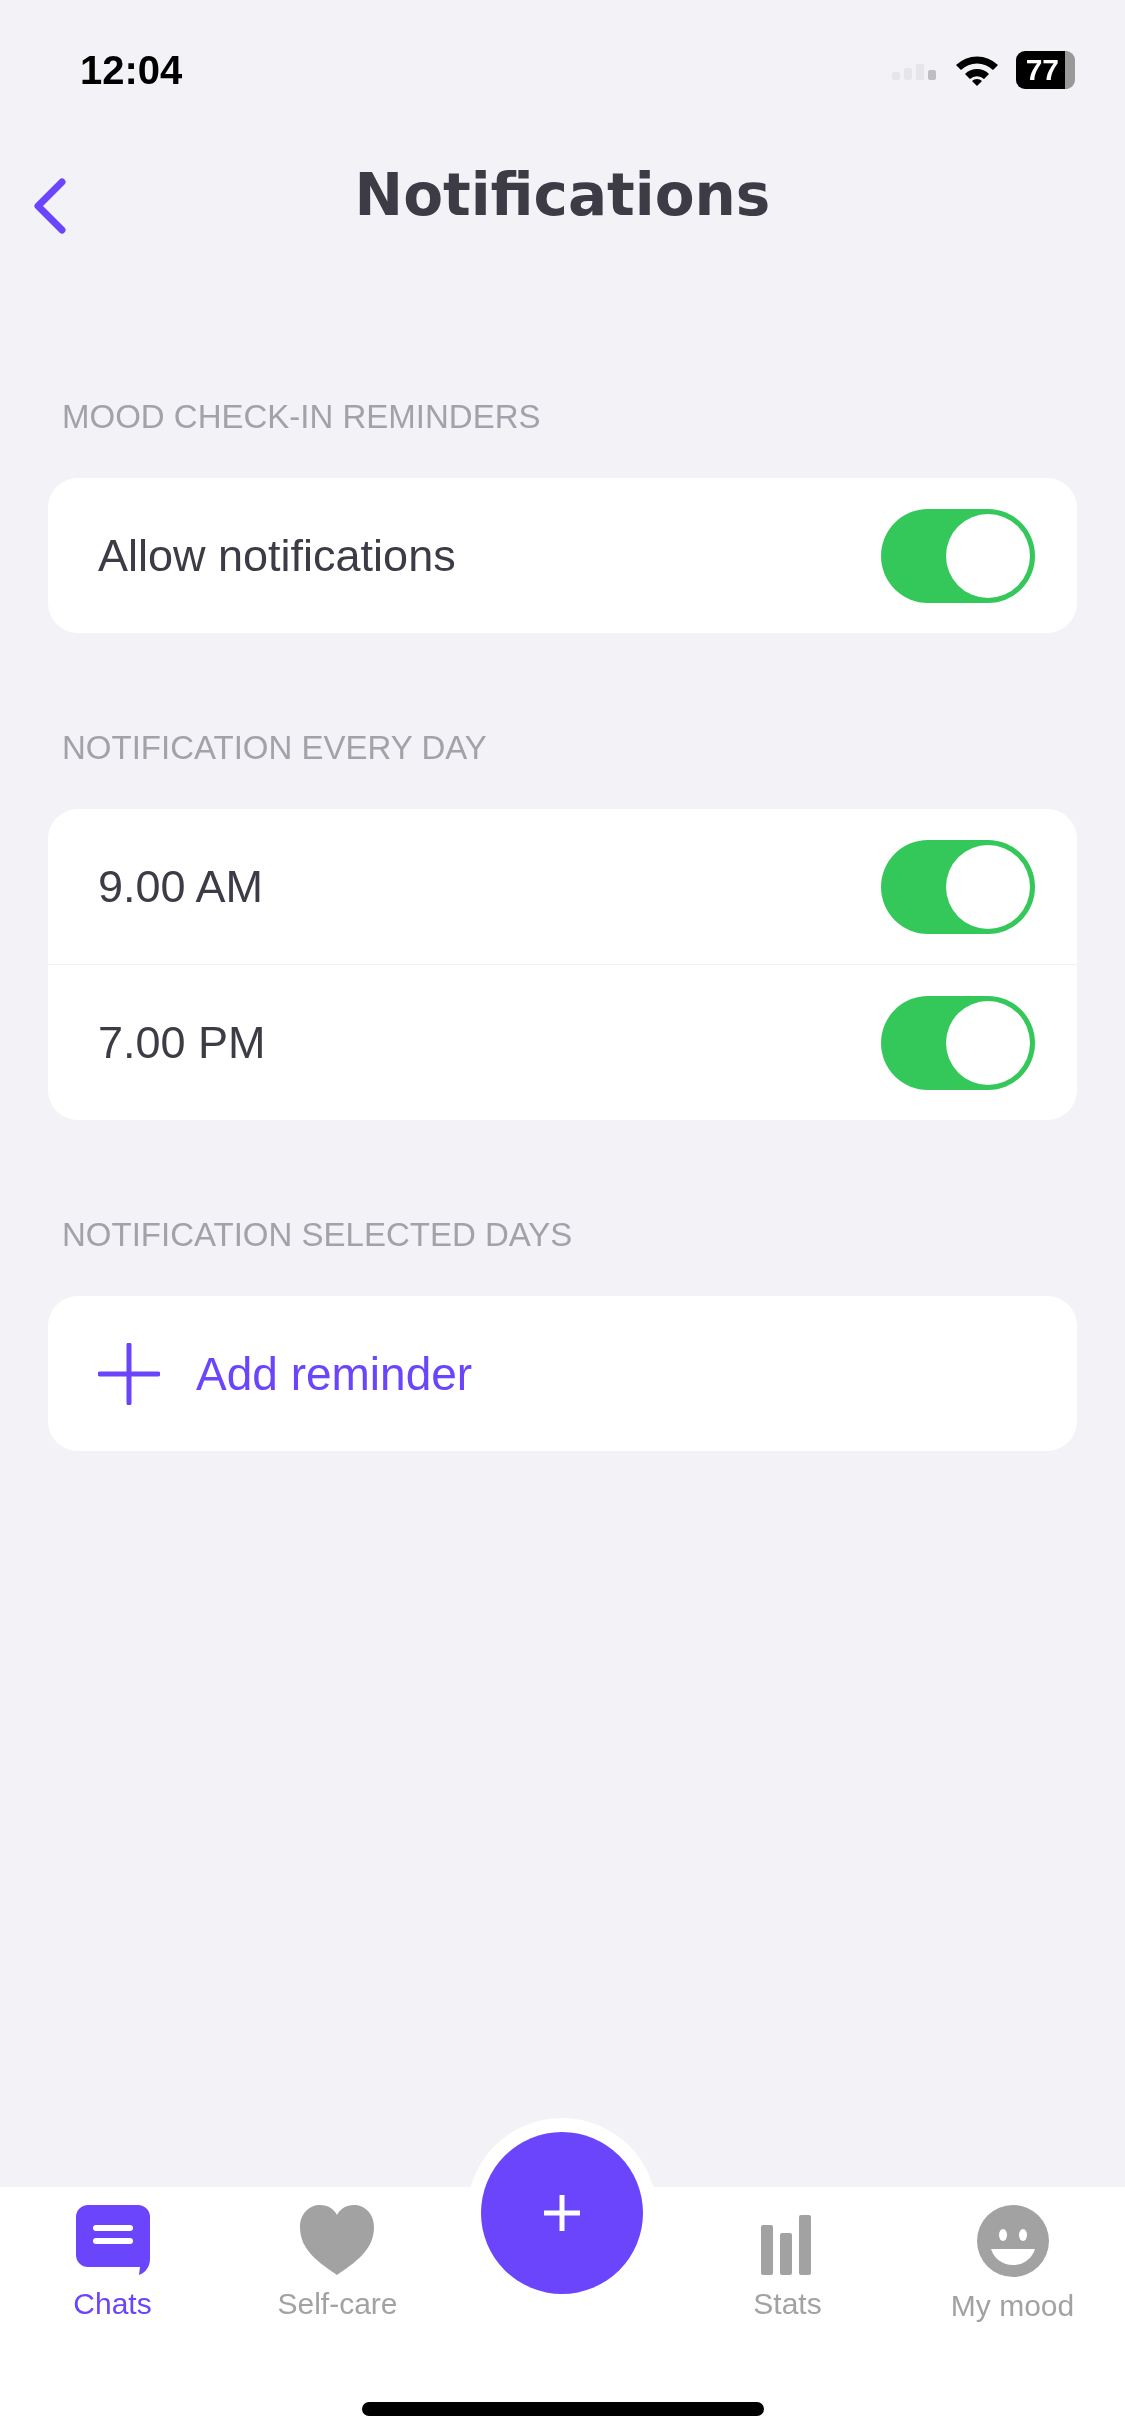  I want to click on section-header: MOOD CHECK-IN REMINDERS, so click(301, 417).